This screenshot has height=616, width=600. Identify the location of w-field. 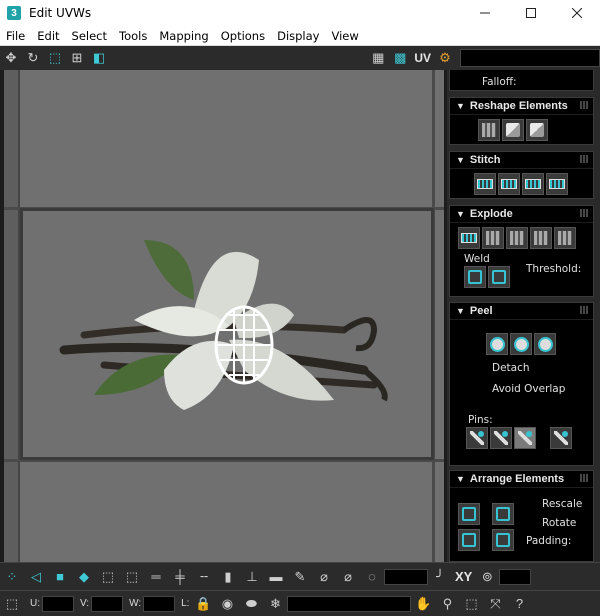
(159, 603).